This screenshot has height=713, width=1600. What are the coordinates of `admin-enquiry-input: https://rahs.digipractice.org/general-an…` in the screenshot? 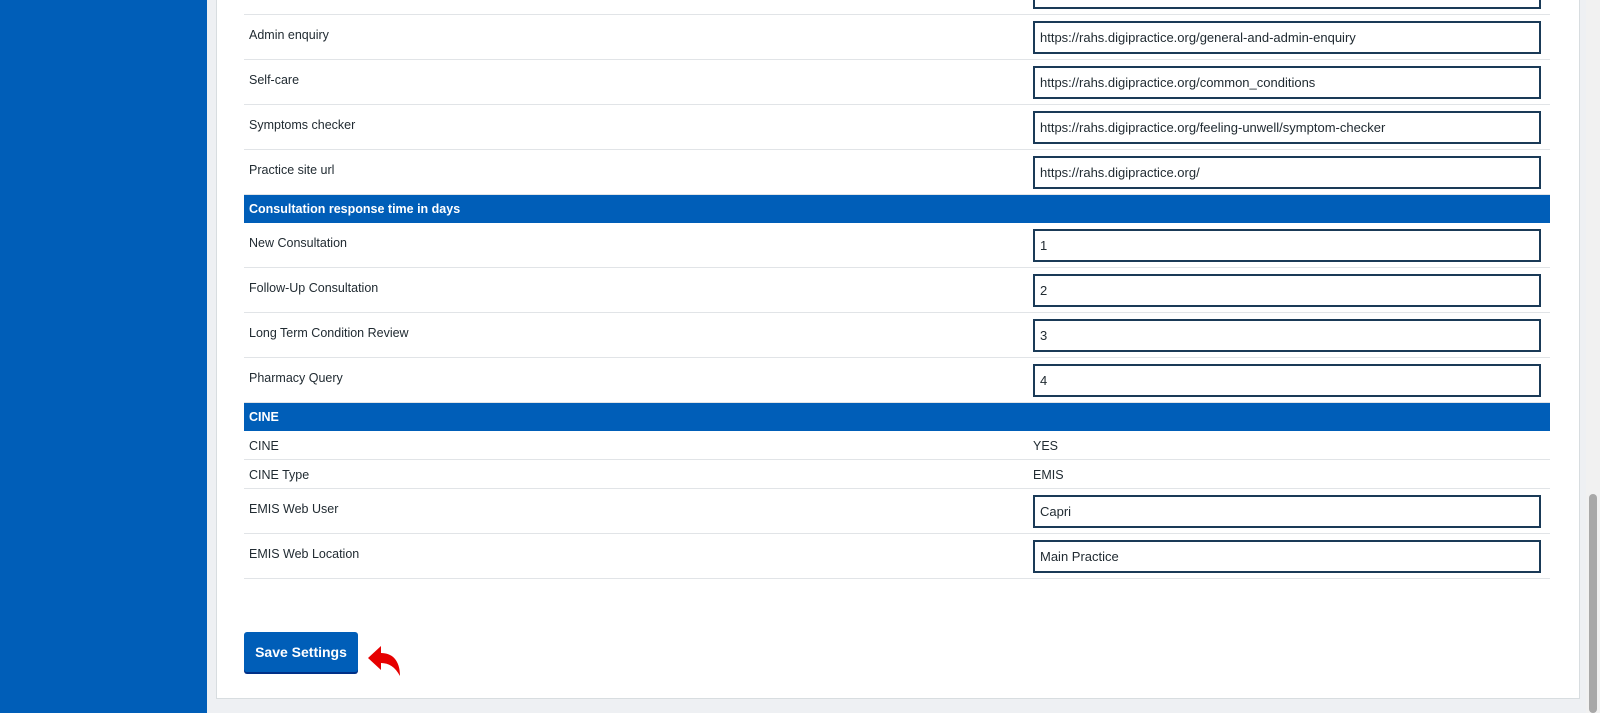 It's located at (1287, 37).